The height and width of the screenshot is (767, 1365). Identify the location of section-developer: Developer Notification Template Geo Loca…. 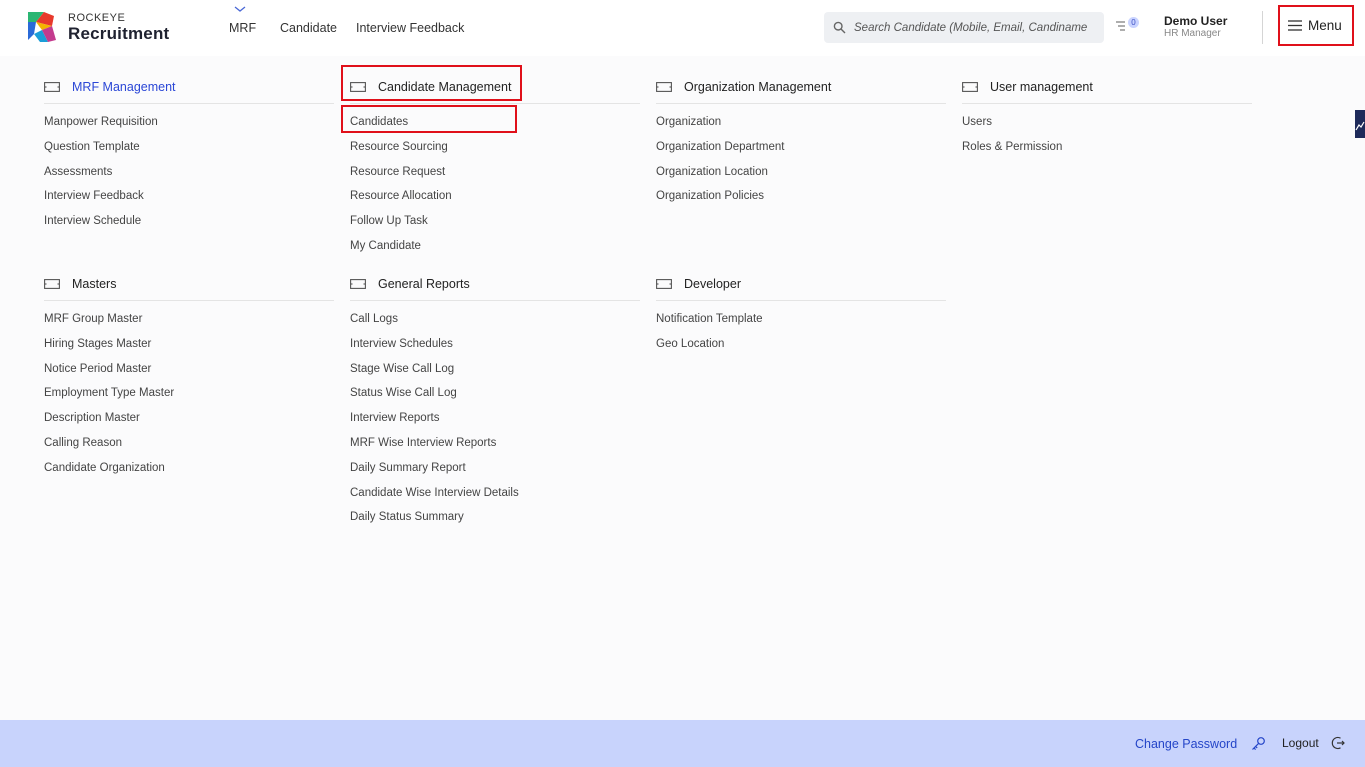
(801, 317).